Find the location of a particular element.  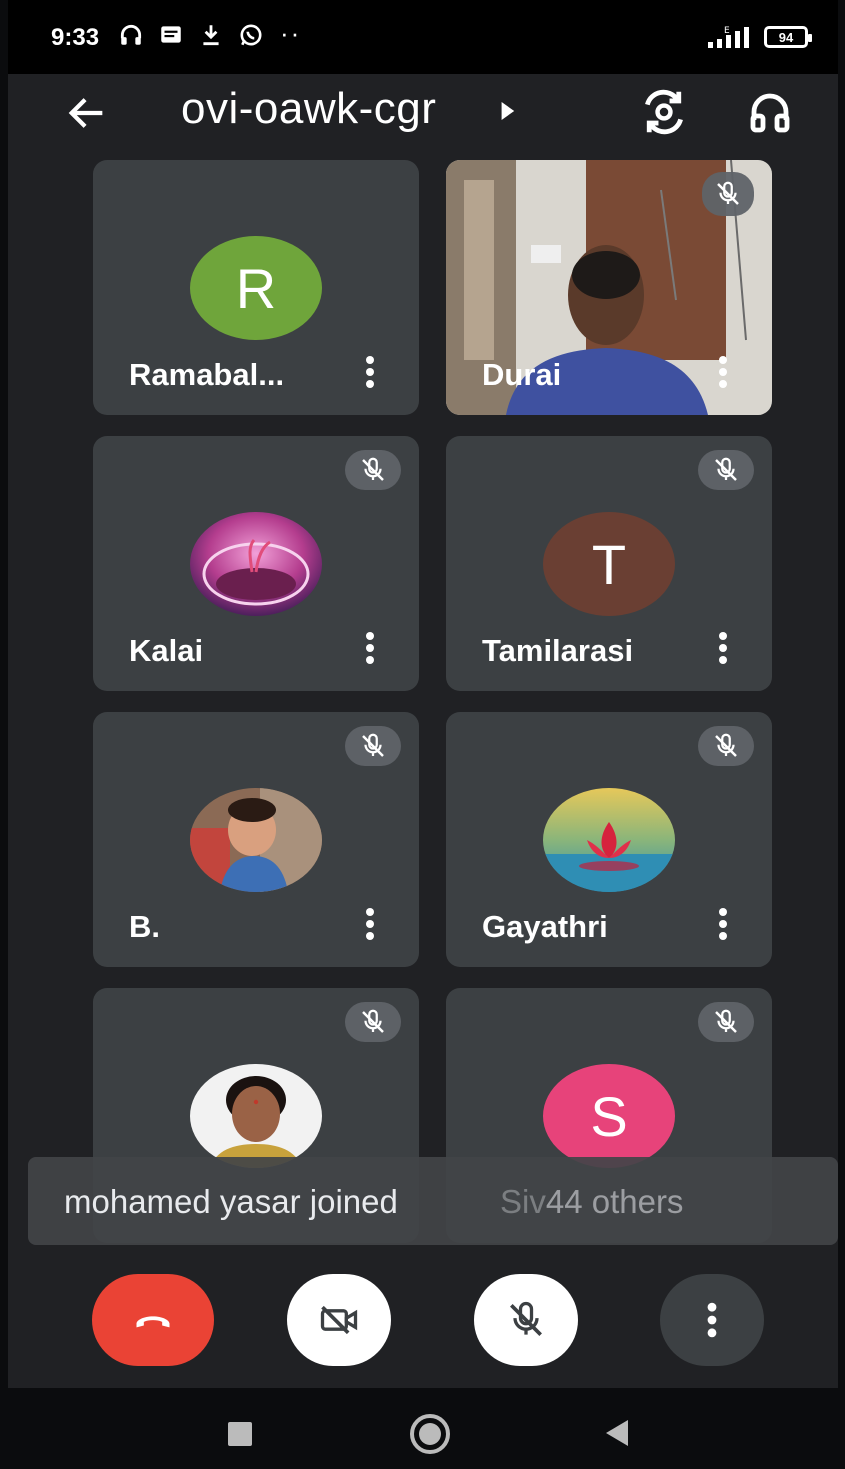

participant-name: B. is located at coordinates (144, 926).